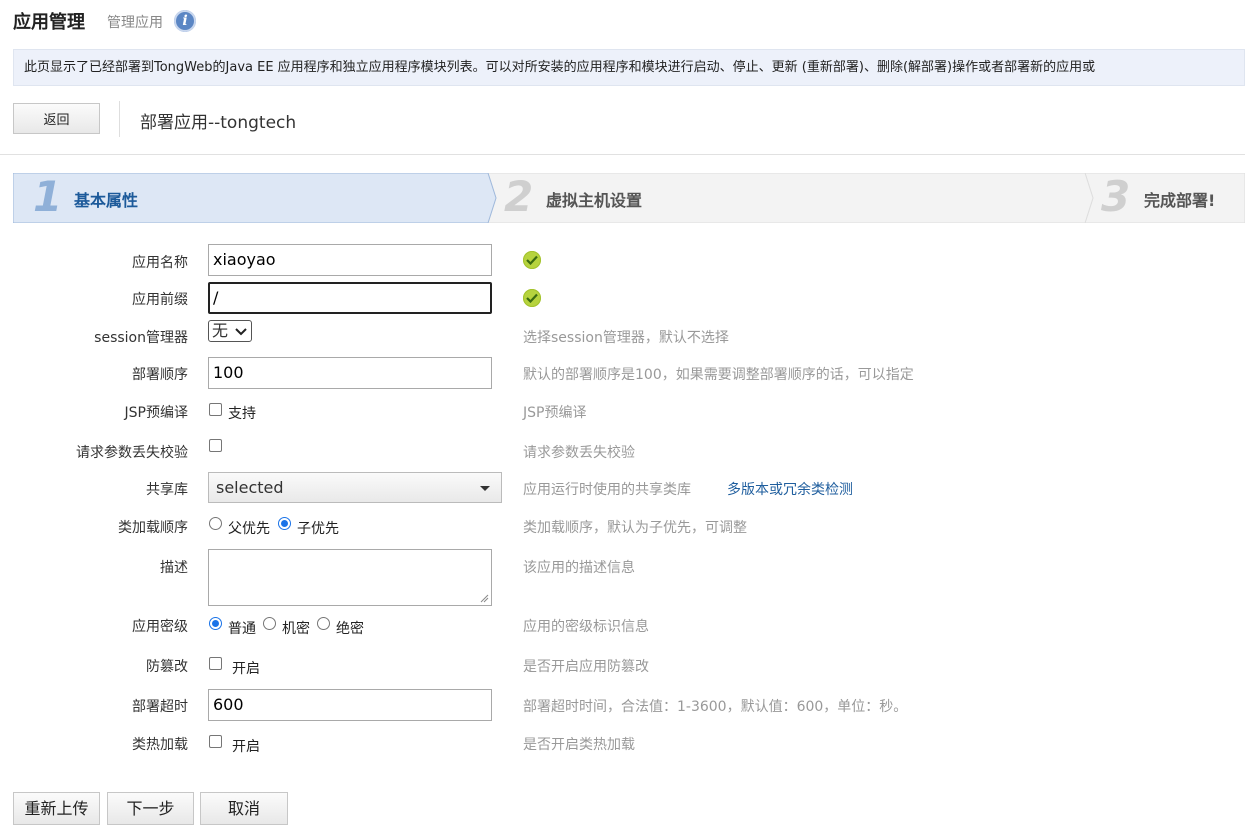 The image size is (1245, 840). What do you see at coordinates (715, 707) in the screenshot?
I see `deploy-timeout-hint: 部署超时时间，合法值：1-3600，默认值：600，单位：秒。` at bounding box center [715, 707].